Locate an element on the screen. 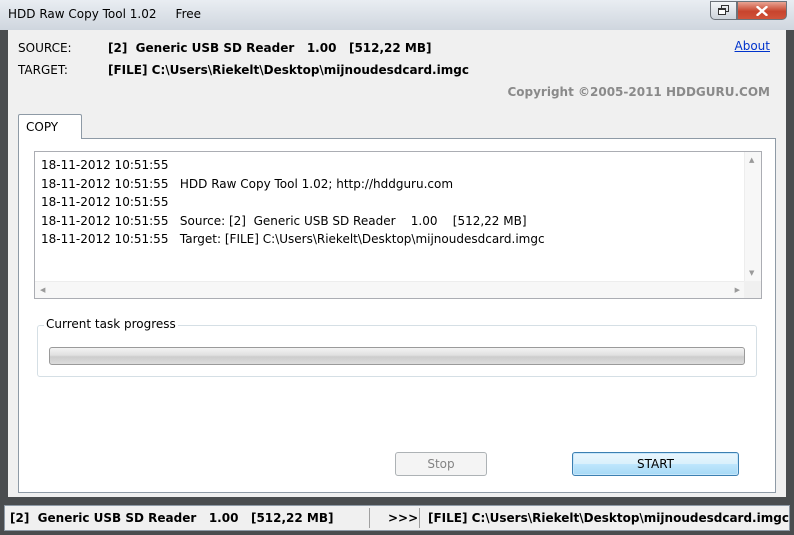  scroll-right-icon: ▶ is located at coordinates (737, 290).